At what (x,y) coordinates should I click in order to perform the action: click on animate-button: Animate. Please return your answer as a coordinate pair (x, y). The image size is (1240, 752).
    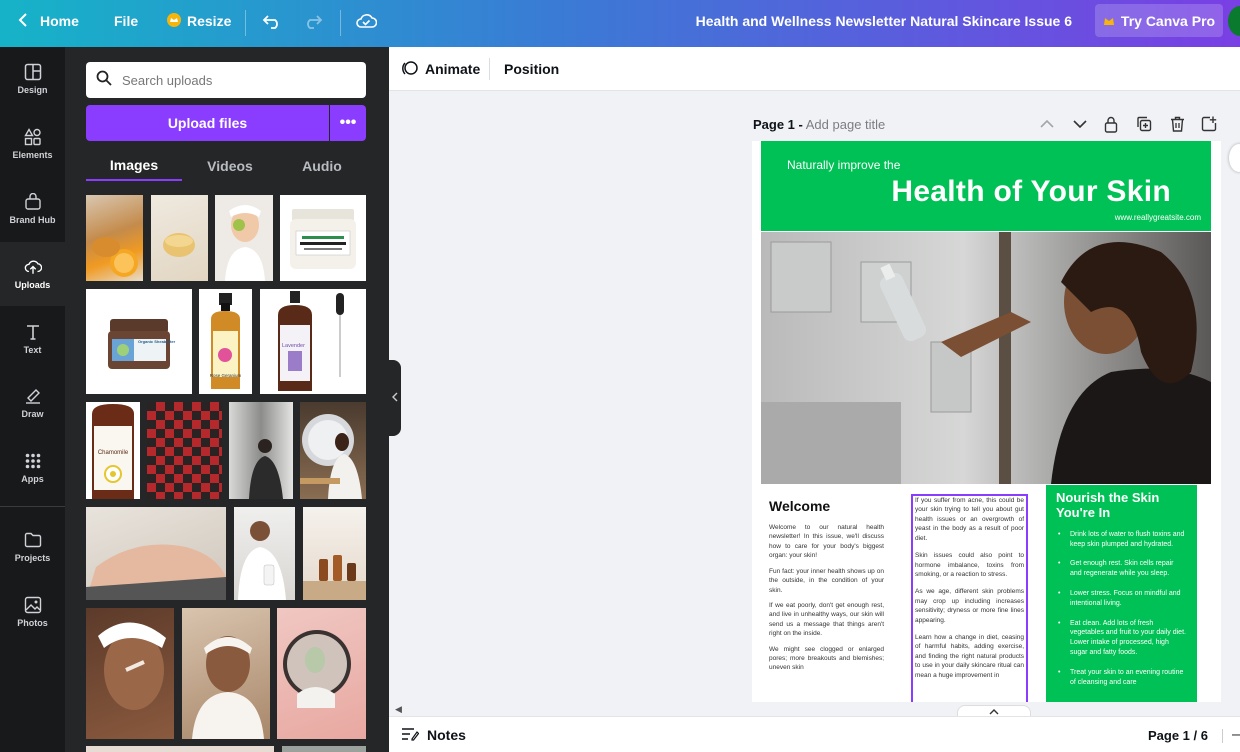
    Looking at the image, I should click on (440, 69).